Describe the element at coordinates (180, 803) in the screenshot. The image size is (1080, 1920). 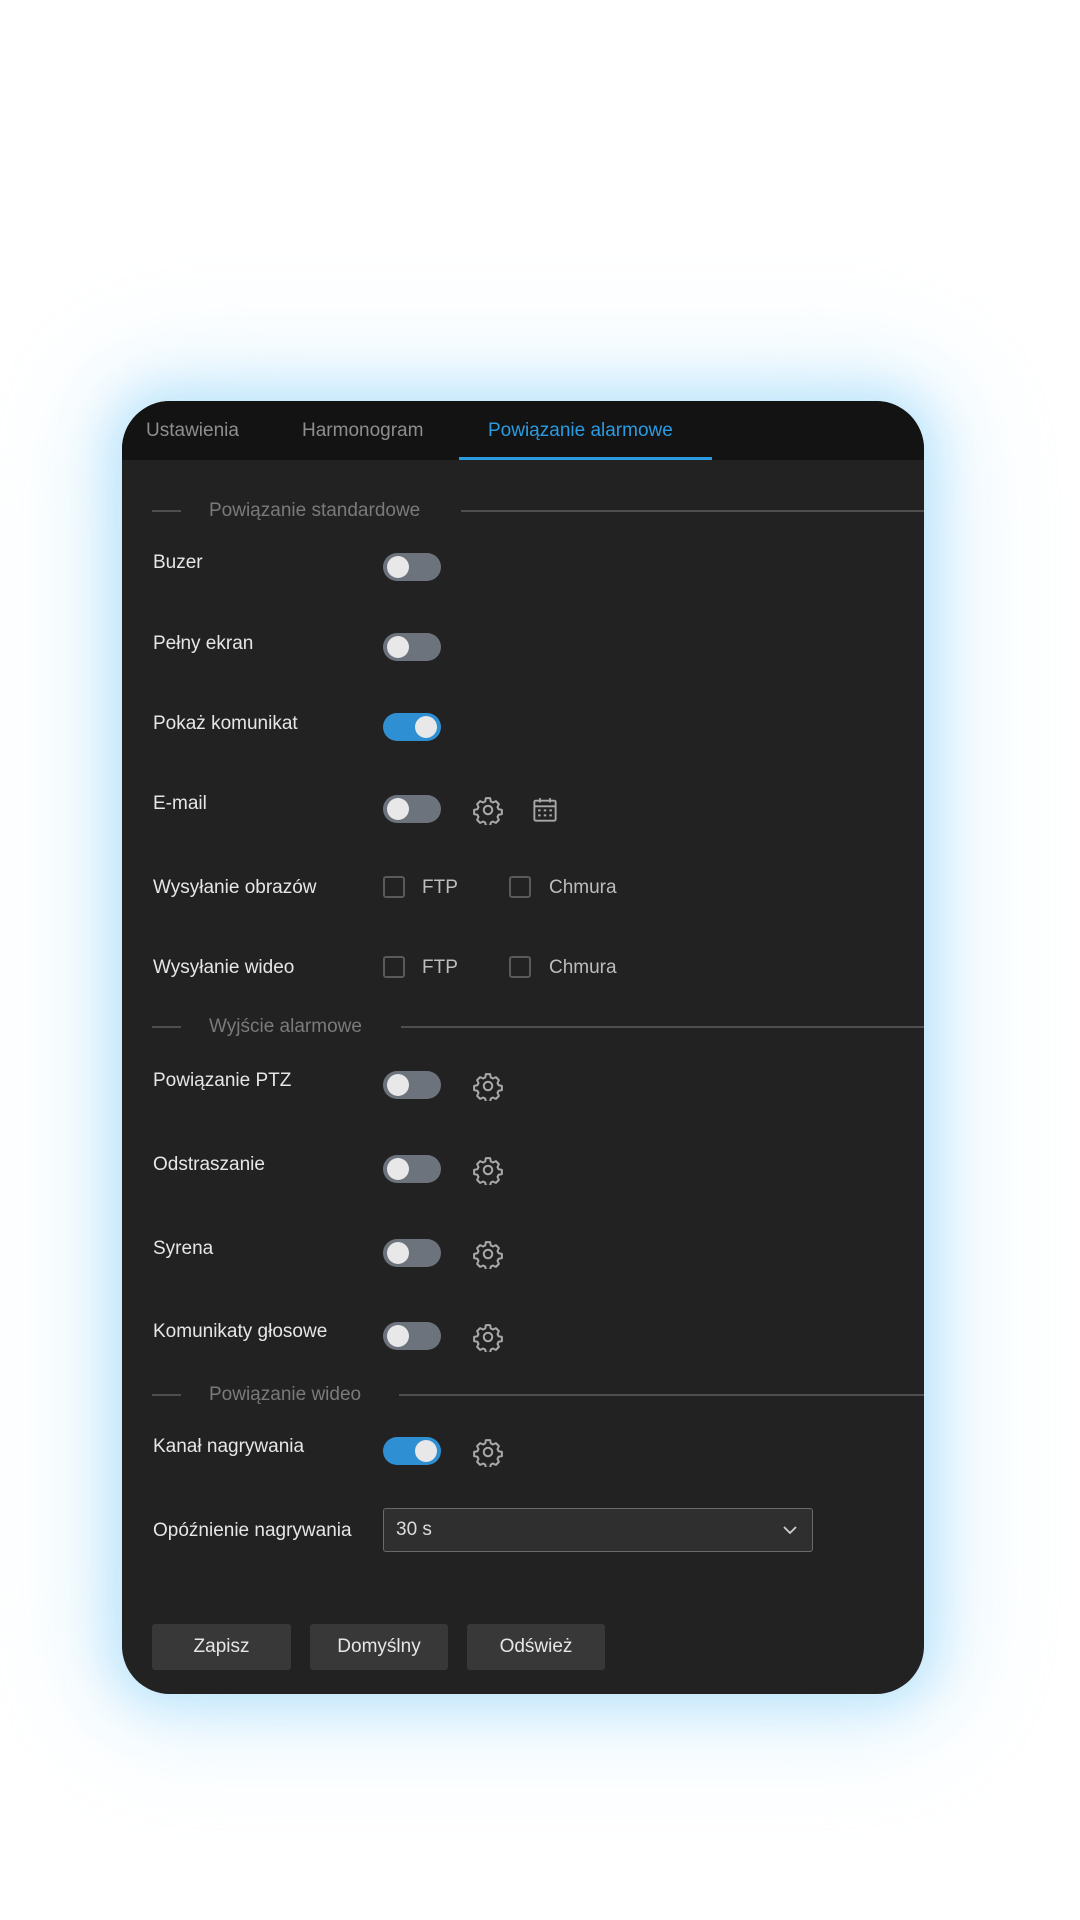
I see `email-label: E-mail` at that location.